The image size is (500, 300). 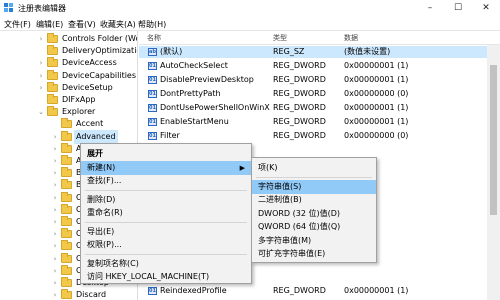 What do you see at coordinates (314, 241) in the screenshot?
I see `submenu-item: 多字符串值(M)` at bounding box center [314, 241].